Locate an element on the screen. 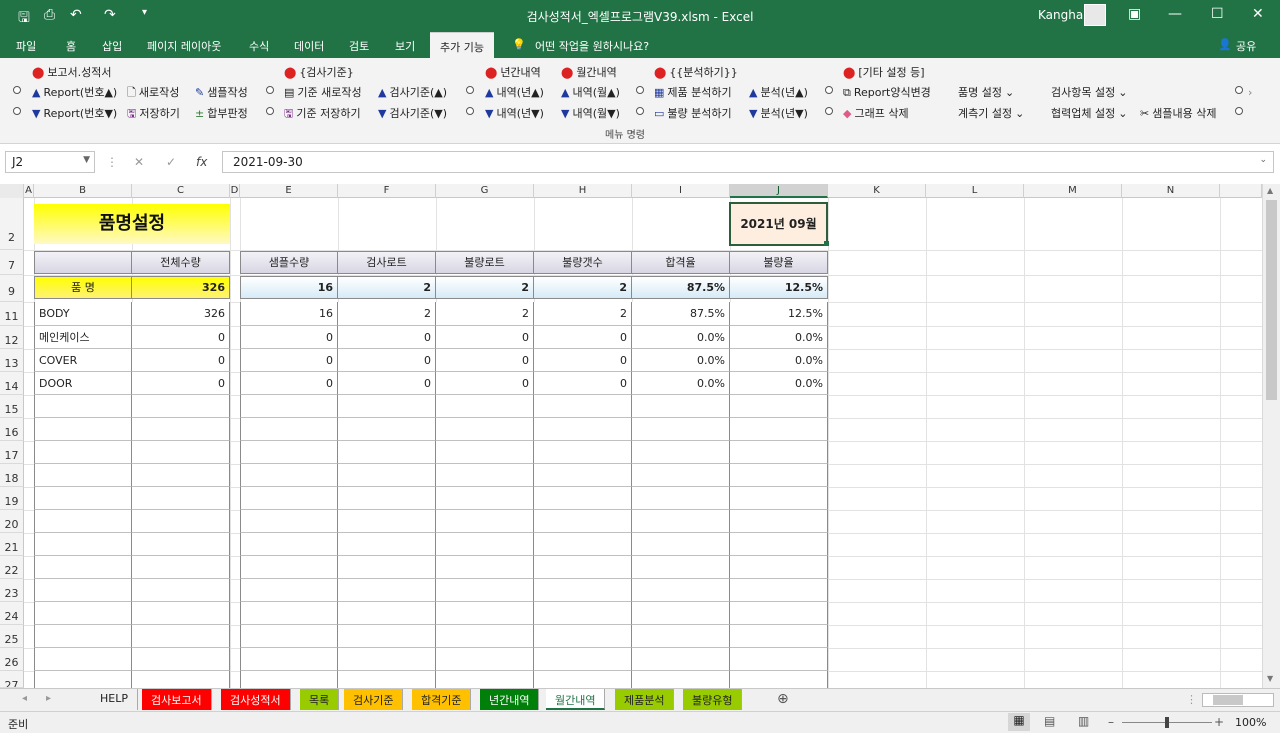 The height and width of the screenshot is (733, 1280). column-header: I is located at coordinates (681, 191).